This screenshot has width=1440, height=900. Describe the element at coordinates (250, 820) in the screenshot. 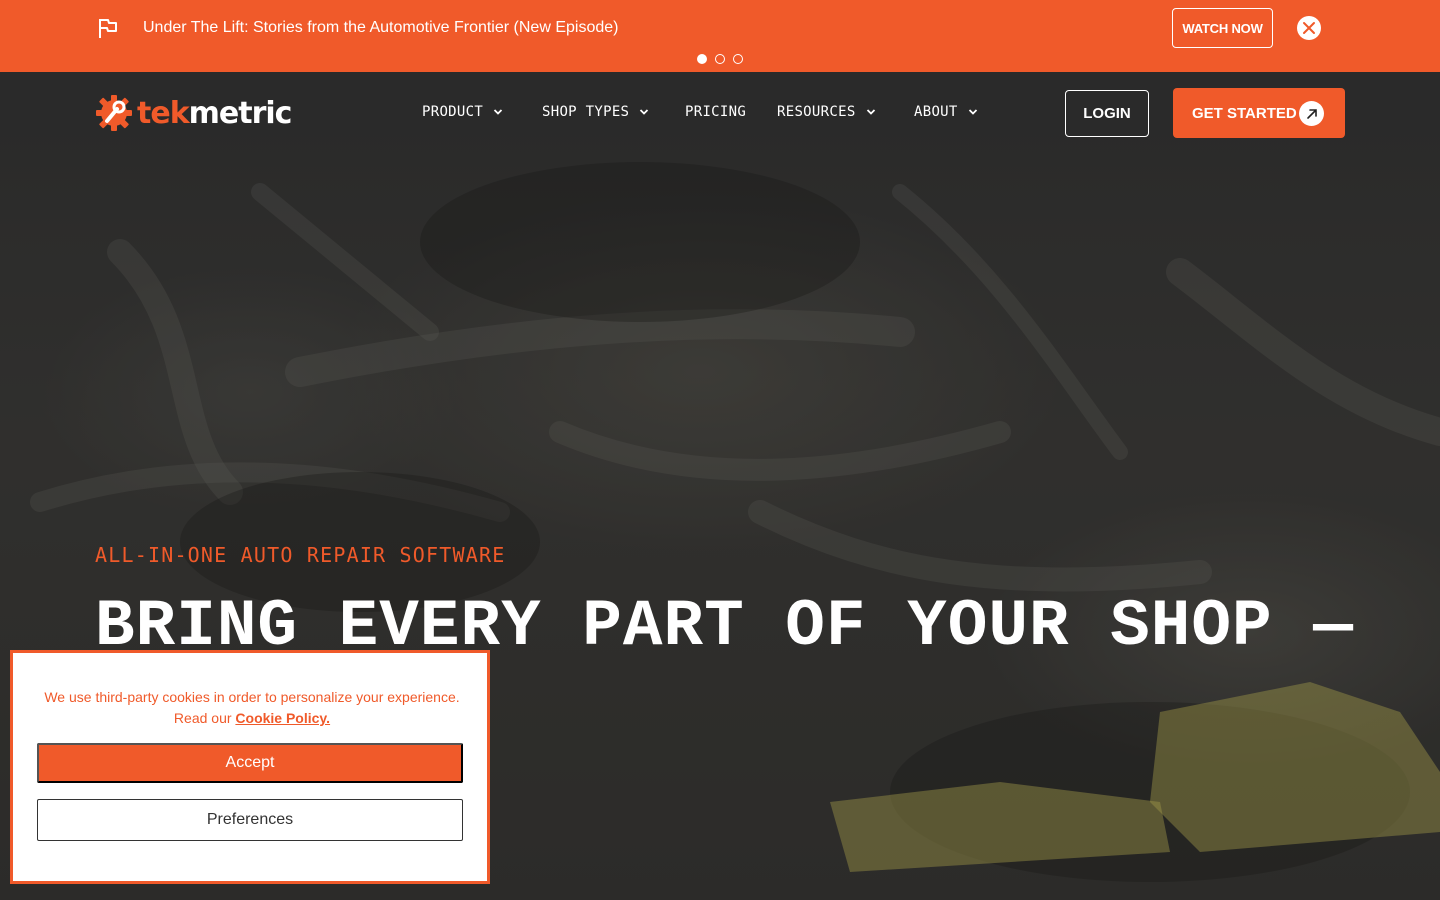

I see `cookie-preferences-button: Preferences` at that location.